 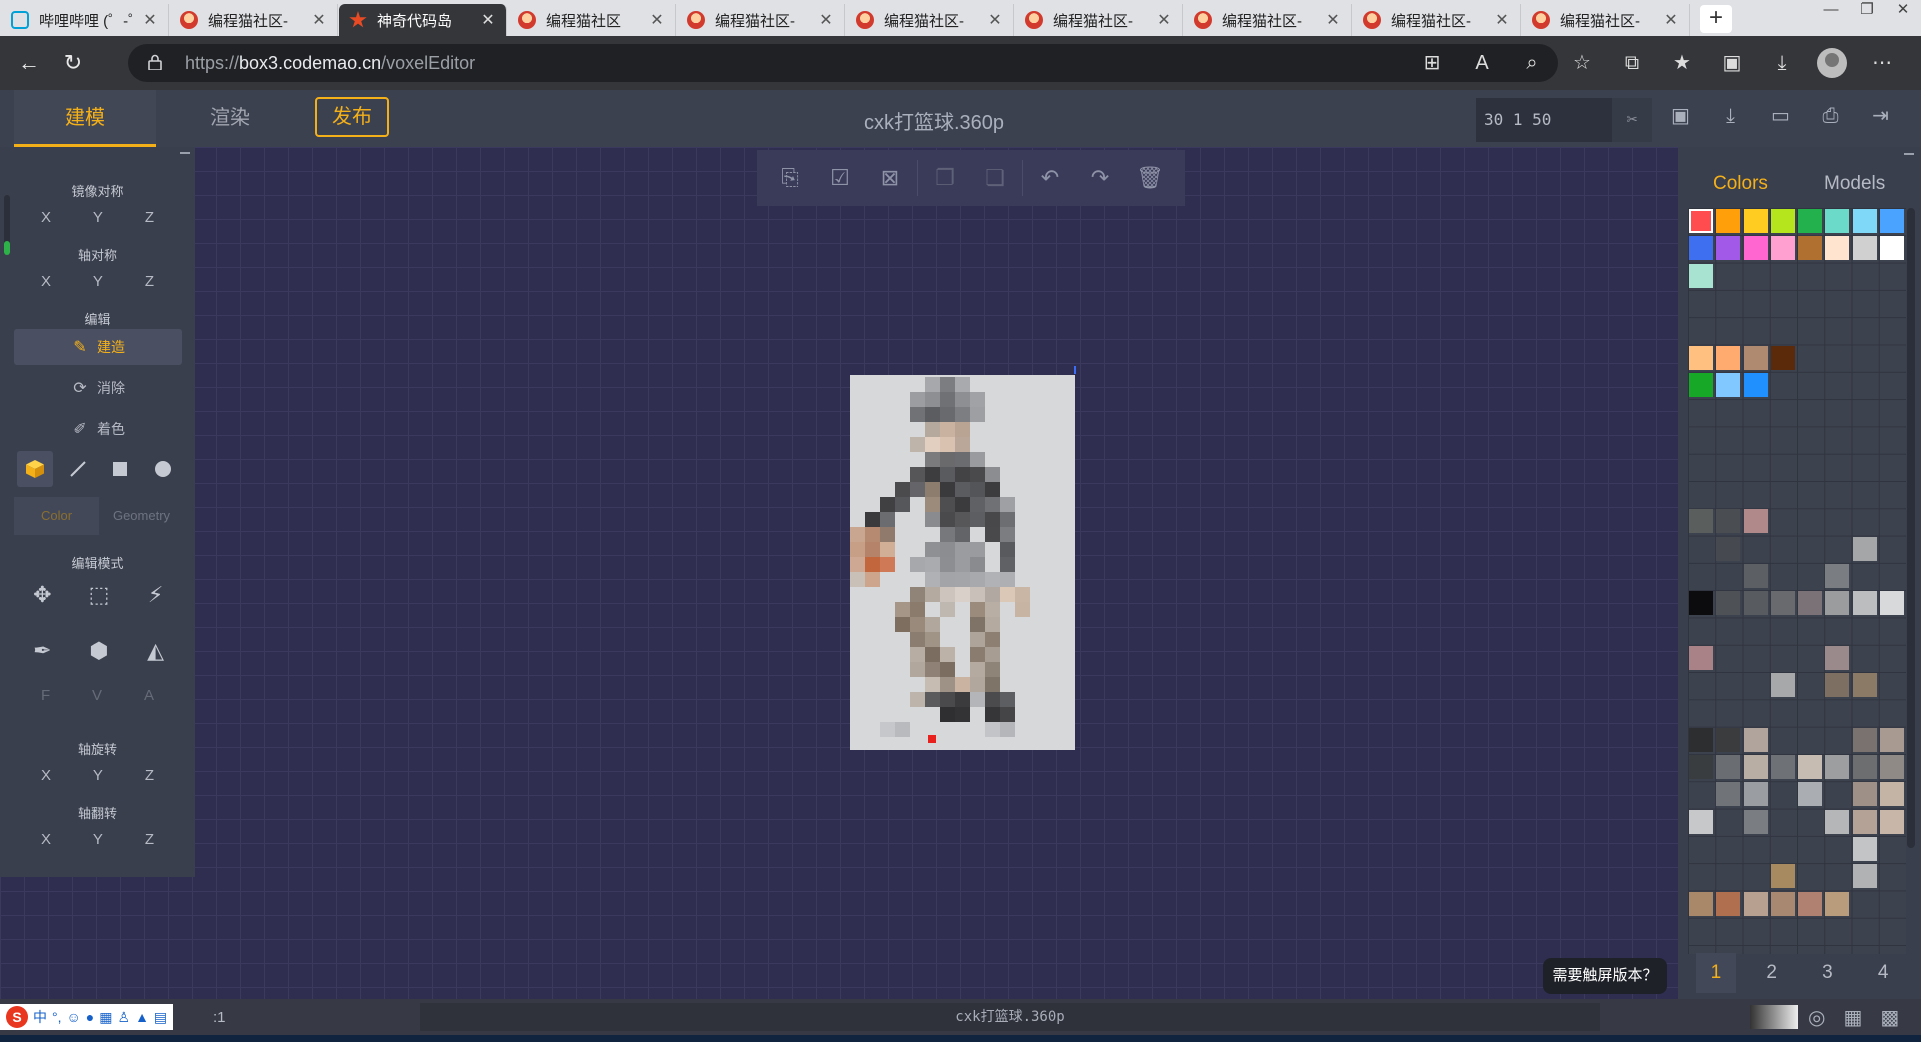 I want to click on rotate-y: Y, so click(x=98, y=775).